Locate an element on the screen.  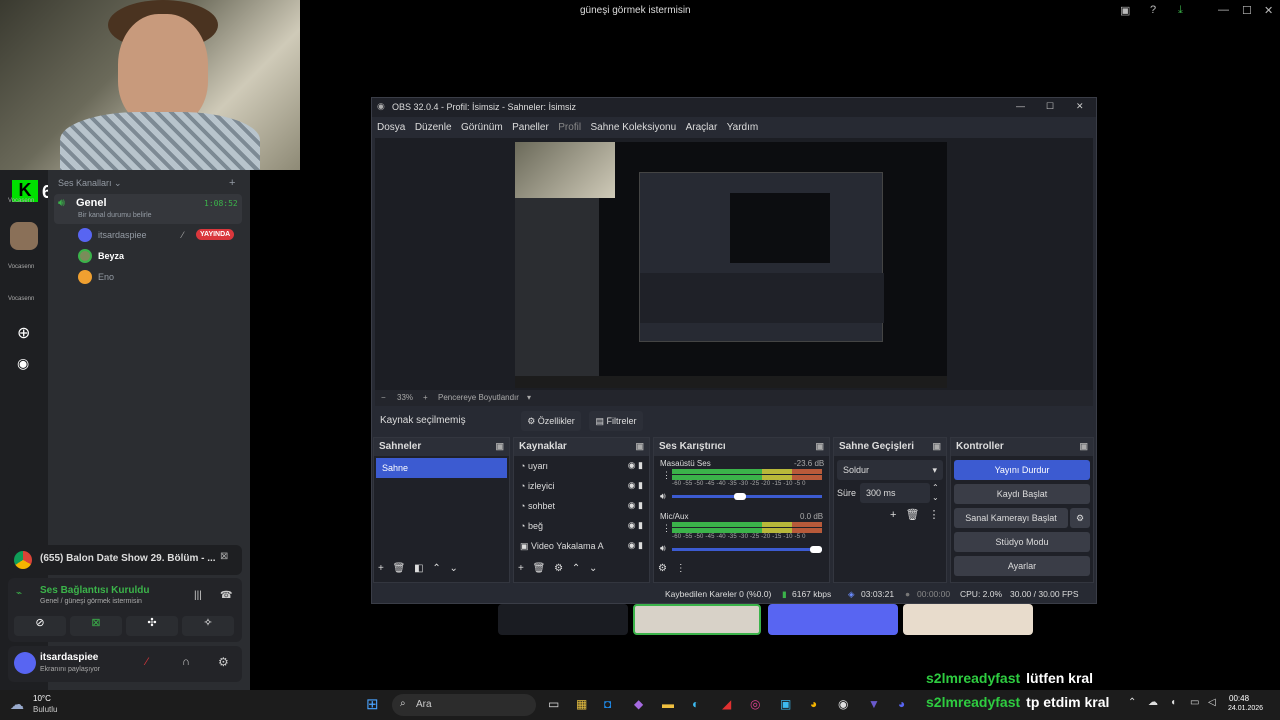
settings-button: Ayarlar is located at coordinates (1022, 566).